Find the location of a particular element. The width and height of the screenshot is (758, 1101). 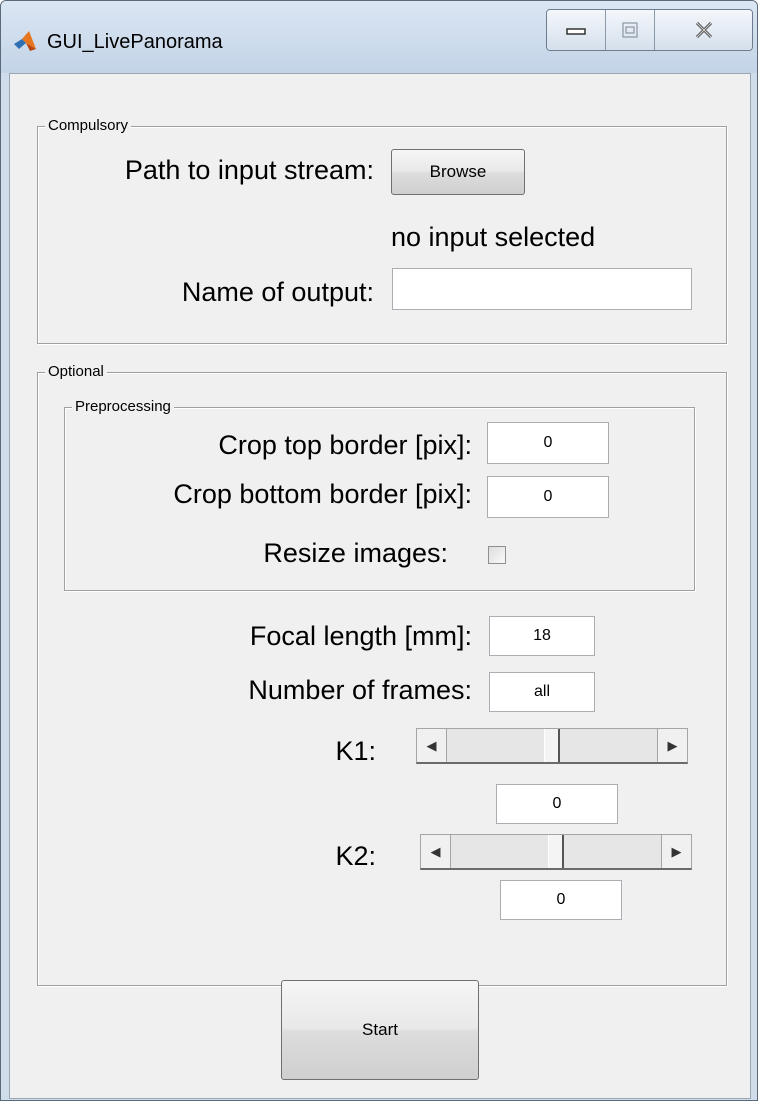

preprocessing-panel-title: Preprocessing is located at coordinates (123, 407).